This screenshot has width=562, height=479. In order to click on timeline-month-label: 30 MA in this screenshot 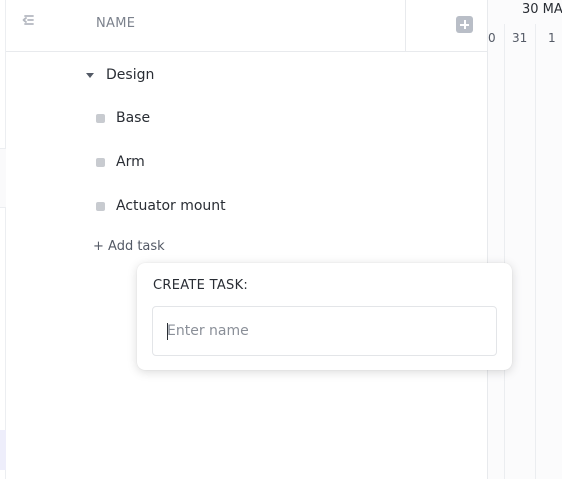, I will do `click(542, 9)`.